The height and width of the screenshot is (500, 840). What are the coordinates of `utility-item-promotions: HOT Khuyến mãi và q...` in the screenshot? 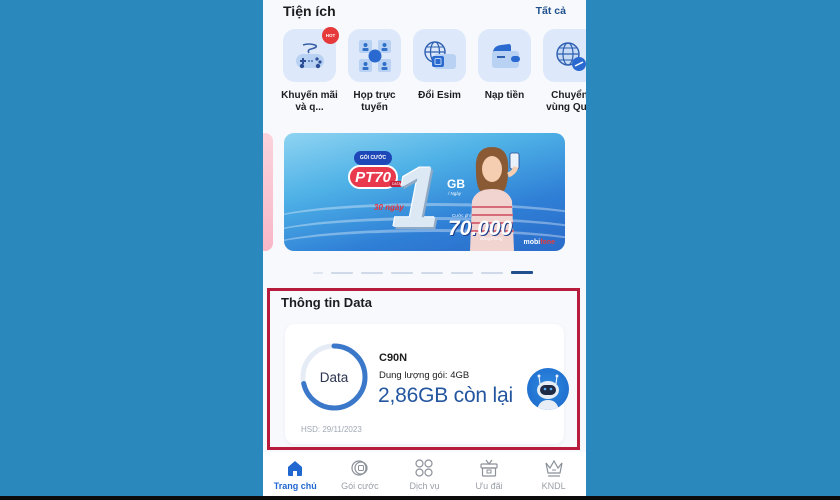 It's located at (310, 70).